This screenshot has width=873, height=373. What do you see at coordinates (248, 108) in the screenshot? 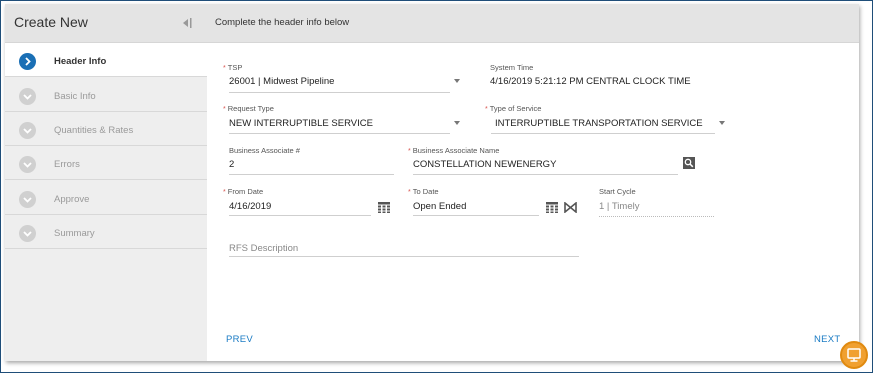
I see `request-type-label: * Request Type` at bounding box center [248, 108].